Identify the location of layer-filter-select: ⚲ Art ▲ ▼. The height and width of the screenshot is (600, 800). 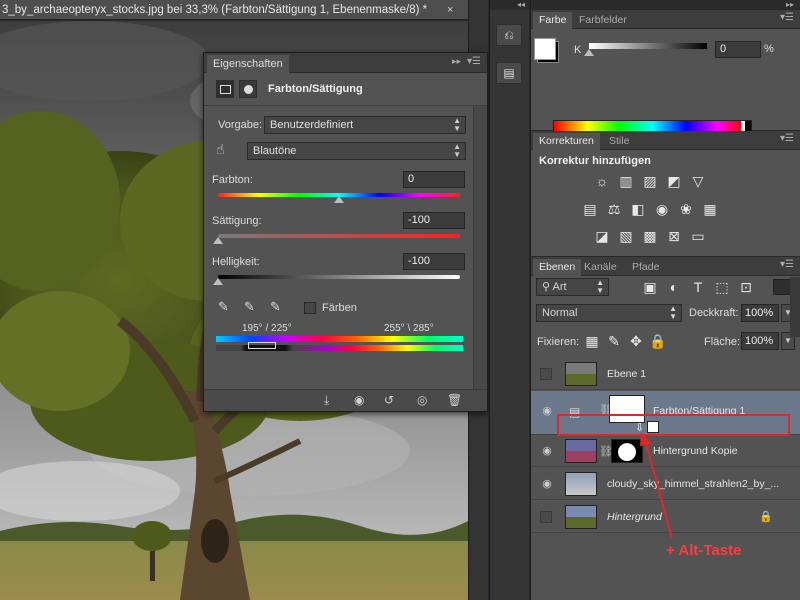
(572, 287).